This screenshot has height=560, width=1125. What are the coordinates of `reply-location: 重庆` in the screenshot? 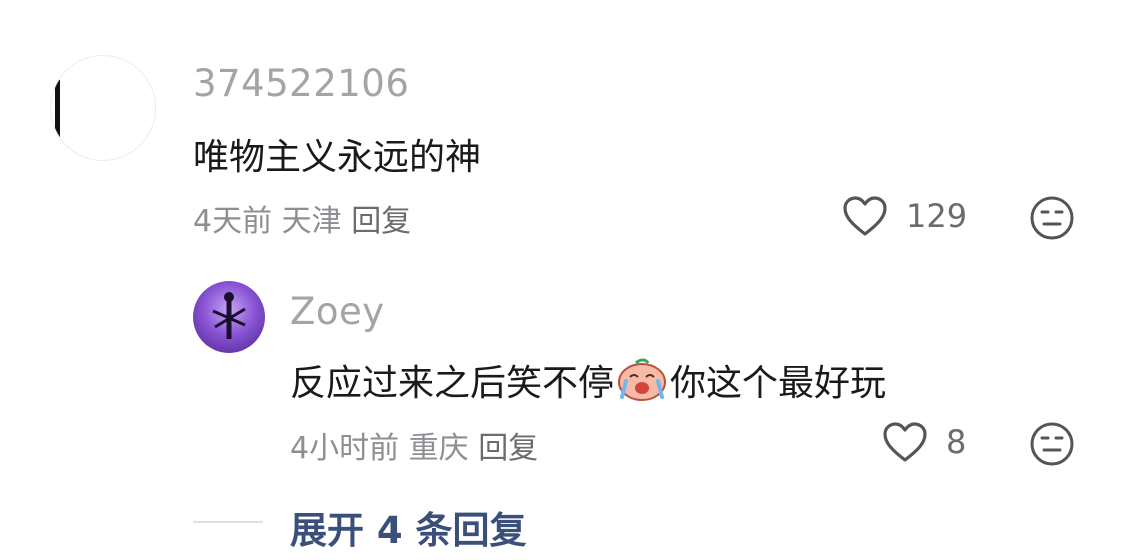 It's located at (438, 448).